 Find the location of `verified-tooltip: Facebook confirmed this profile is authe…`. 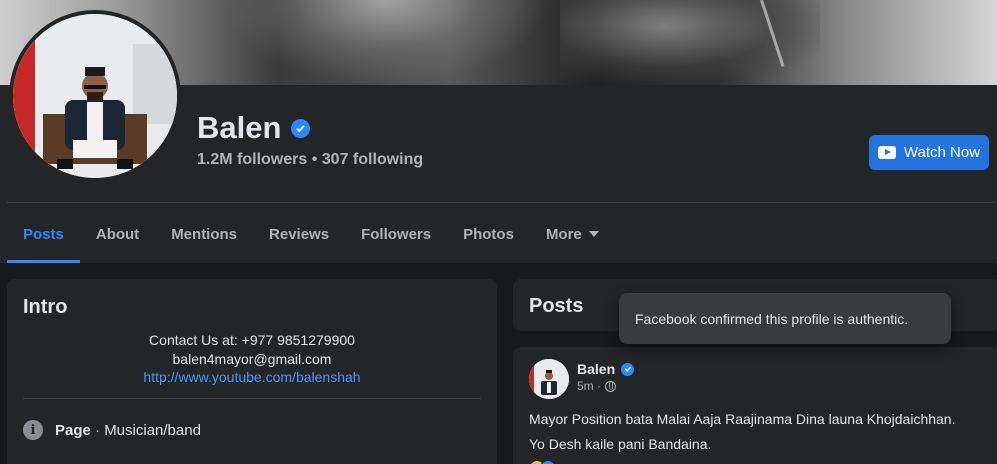

verified-tooltip: Facebook confirmed this profile is authe… is located at coordinates (785, 318).